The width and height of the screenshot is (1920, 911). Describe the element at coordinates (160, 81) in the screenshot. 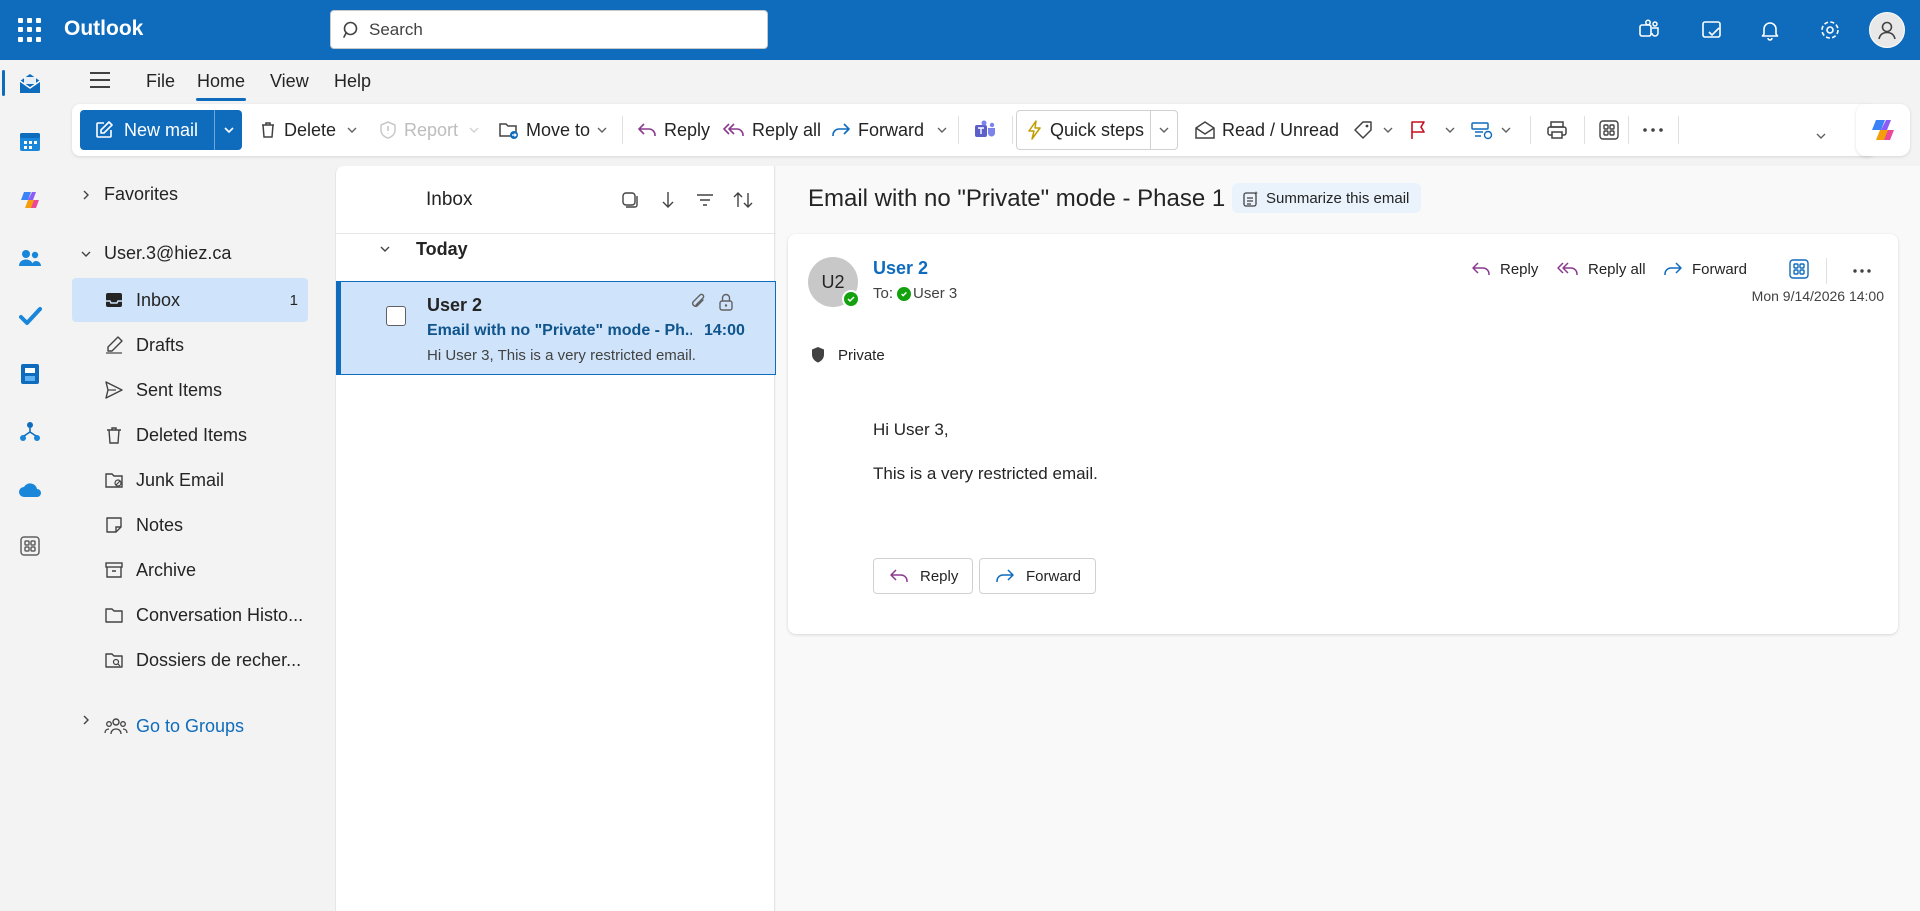

I see `tab-file: File` at that location.